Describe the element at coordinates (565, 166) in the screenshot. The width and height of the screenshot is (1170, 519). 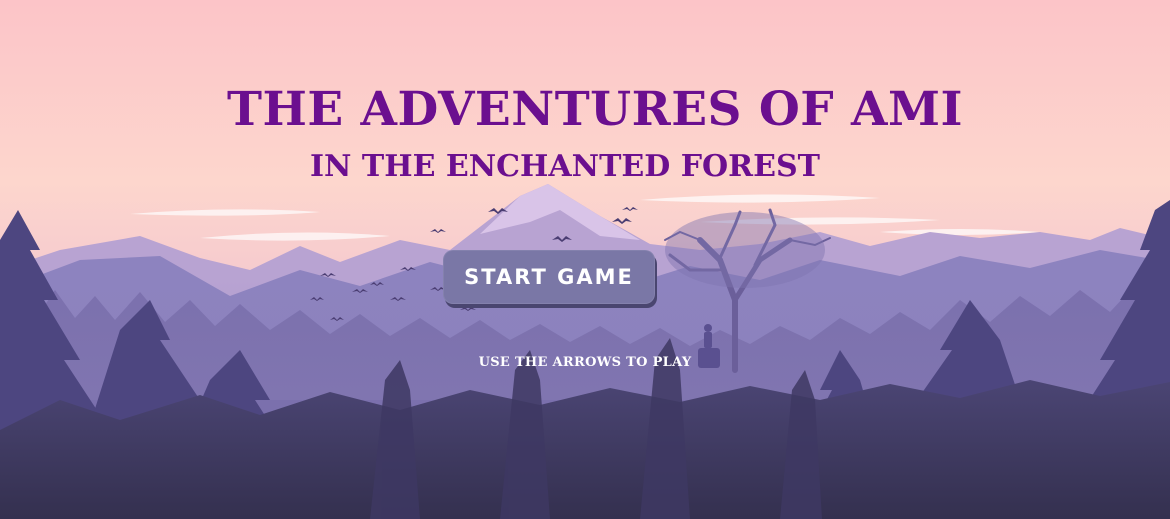
I see `game-subtitle: In the Enchanted Forest` at that location.